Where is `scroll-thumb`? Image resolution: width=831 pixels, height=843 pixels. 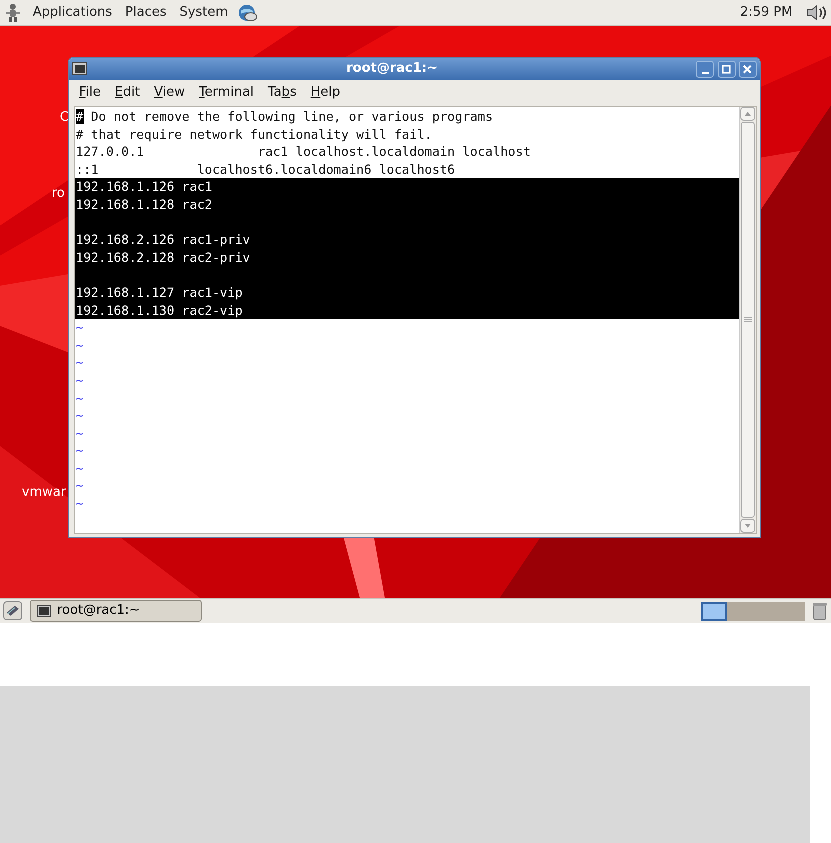
scroll-thumb is located at coordinates (748, 320).